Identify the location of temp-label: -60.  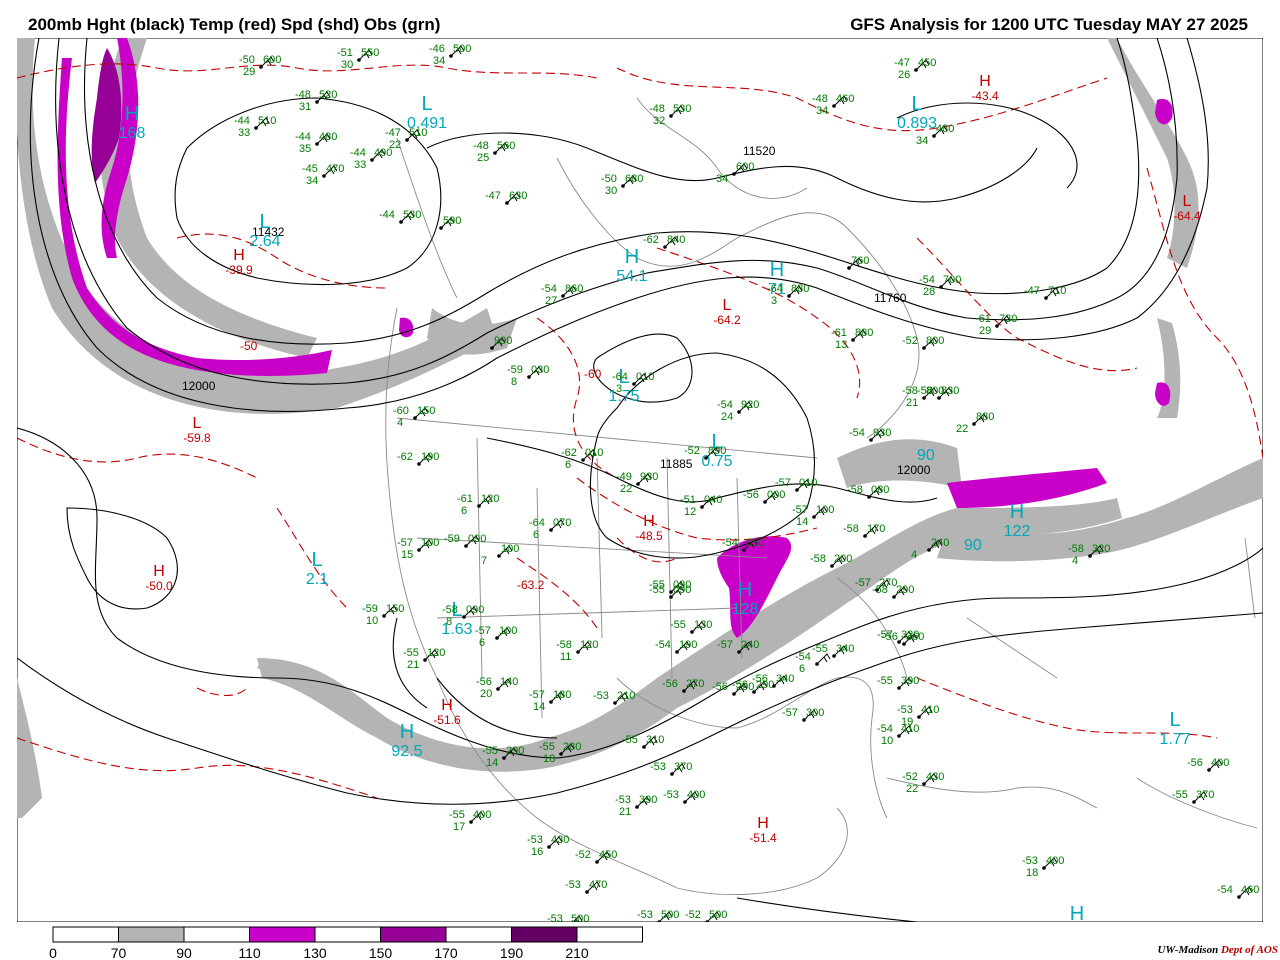
(593, 374).